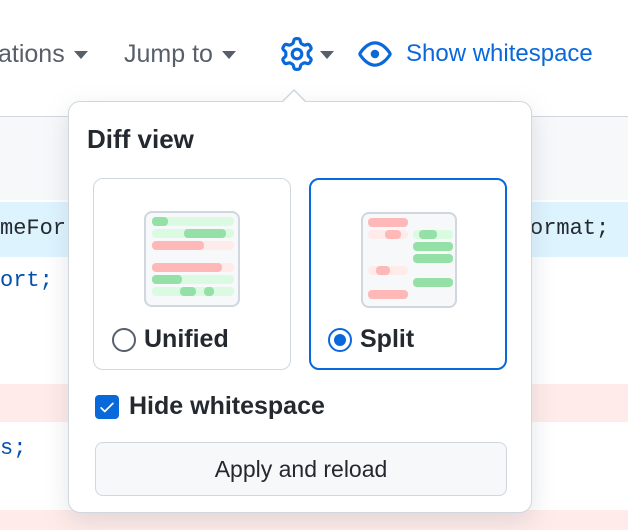  I want to click on show-whitespace-label: Show whitespace, so click(499, 53).